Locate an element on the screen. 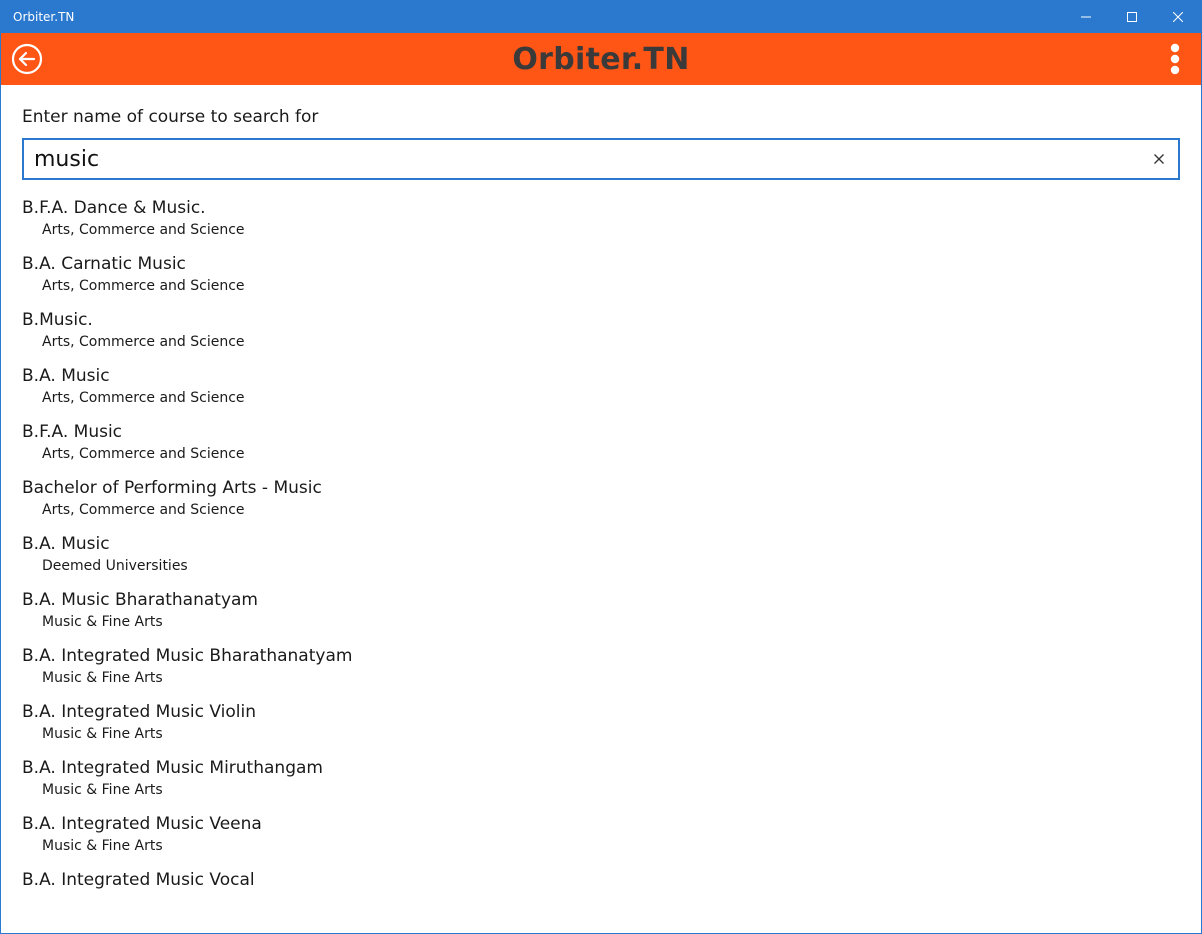 The image size is (1202, 934). search-box is located at coordinates (601, 159).